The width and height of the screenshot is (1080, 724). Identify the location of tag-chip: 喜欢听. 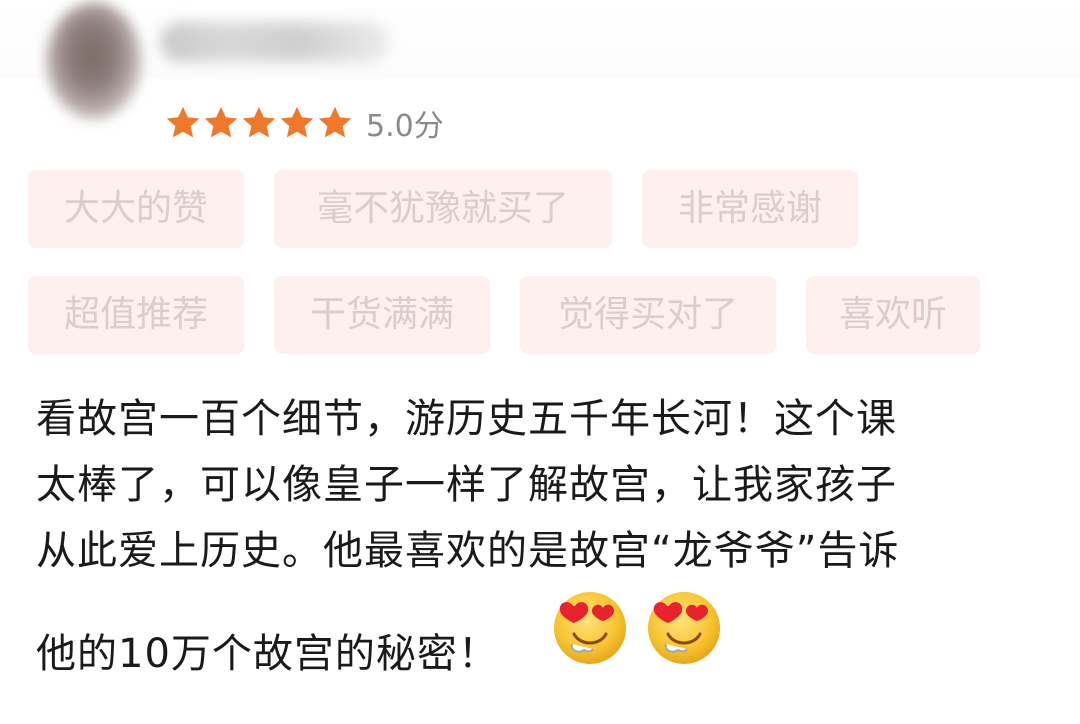
(893, 315).